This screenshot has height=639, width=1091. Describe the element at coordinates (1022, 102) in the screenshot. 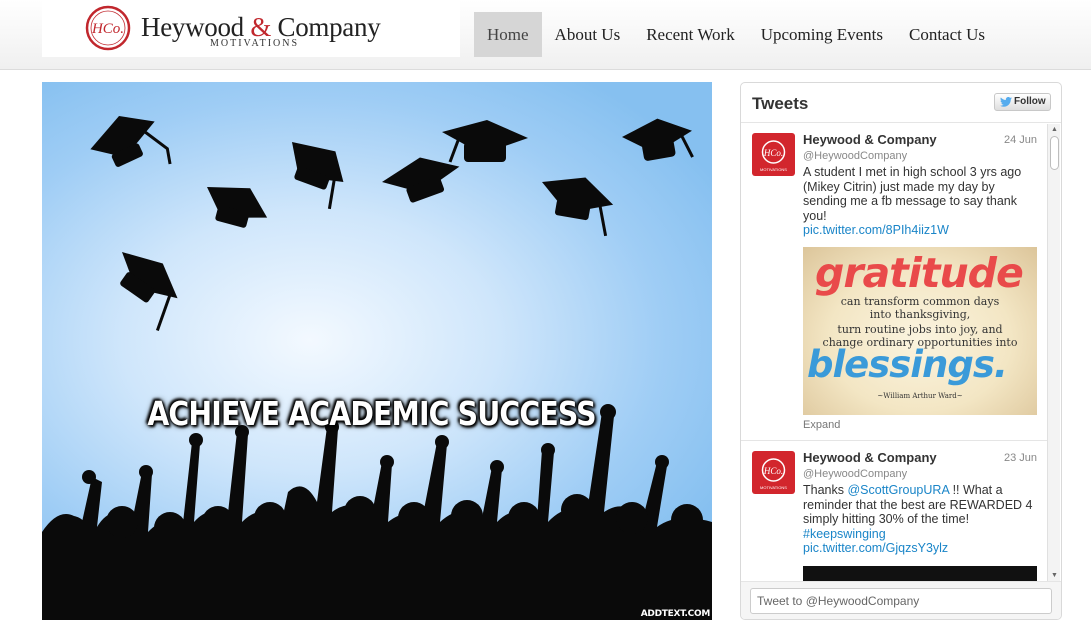

I see `follow-button: Follow` at that location.